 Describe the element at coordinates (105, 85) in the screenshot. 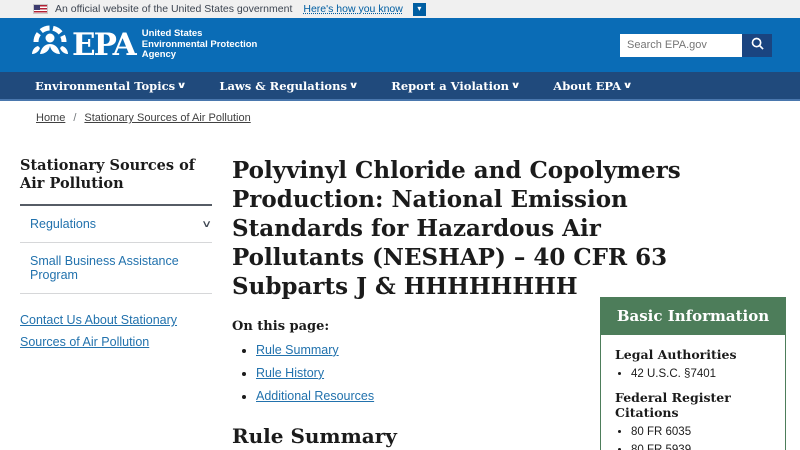

I see `nav-label: Environmental Topics` at that location.